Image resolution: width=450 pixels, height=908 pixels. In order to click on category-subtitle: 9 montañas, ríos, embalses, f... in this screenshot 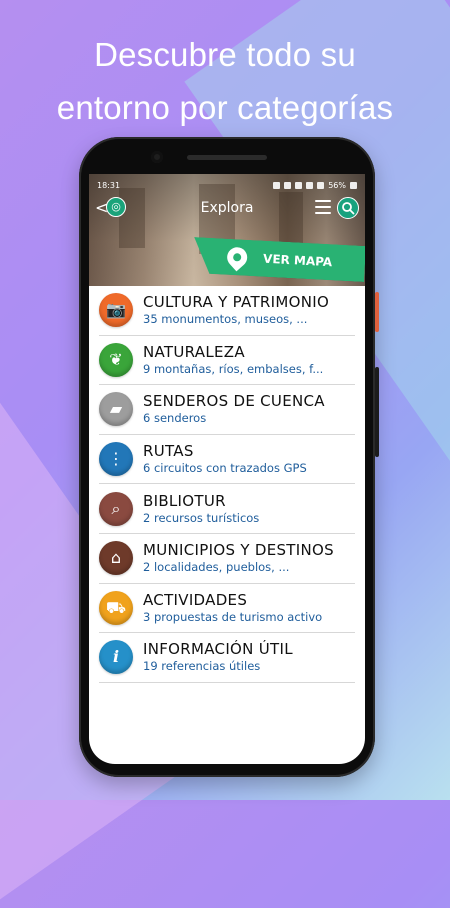, I will do `click(233, 368)`.